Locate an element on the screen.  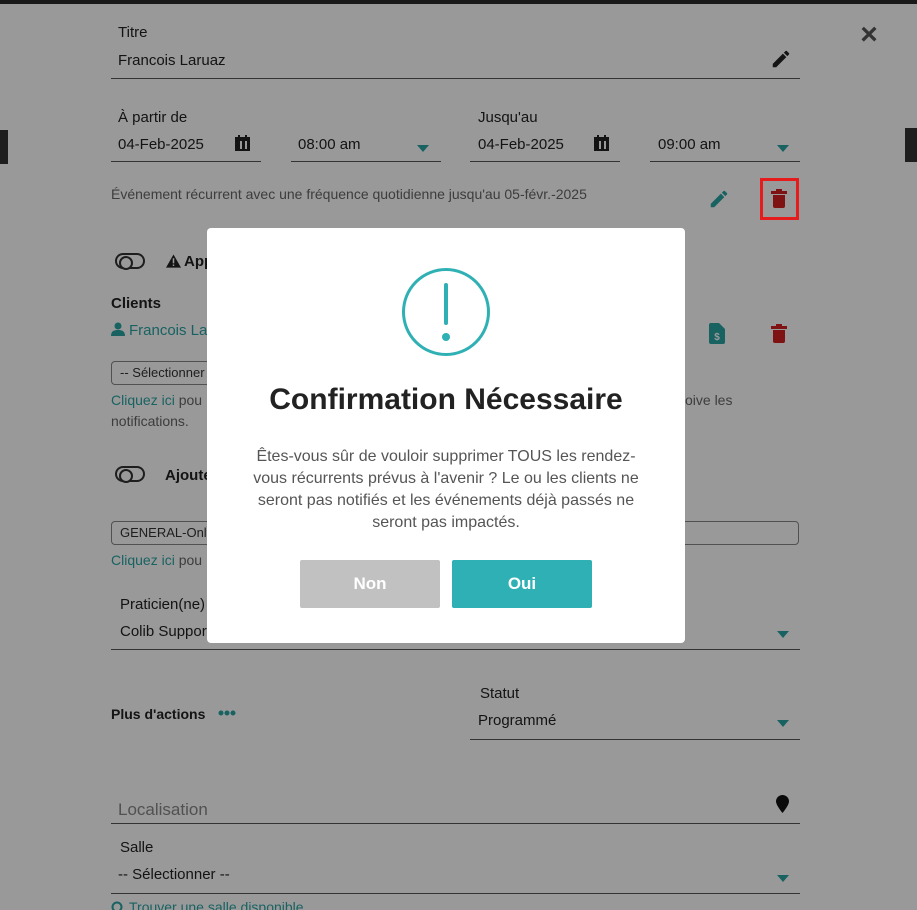
dialog-title: Confirmation Nécessaire is located at coordinates (446, 399).